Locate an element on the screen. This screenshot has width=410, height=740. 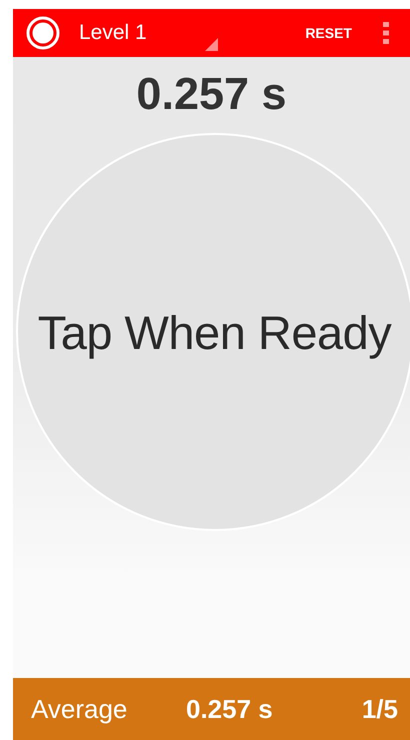
level-dropdown: Level 1 is located at coordinates (113, 33).